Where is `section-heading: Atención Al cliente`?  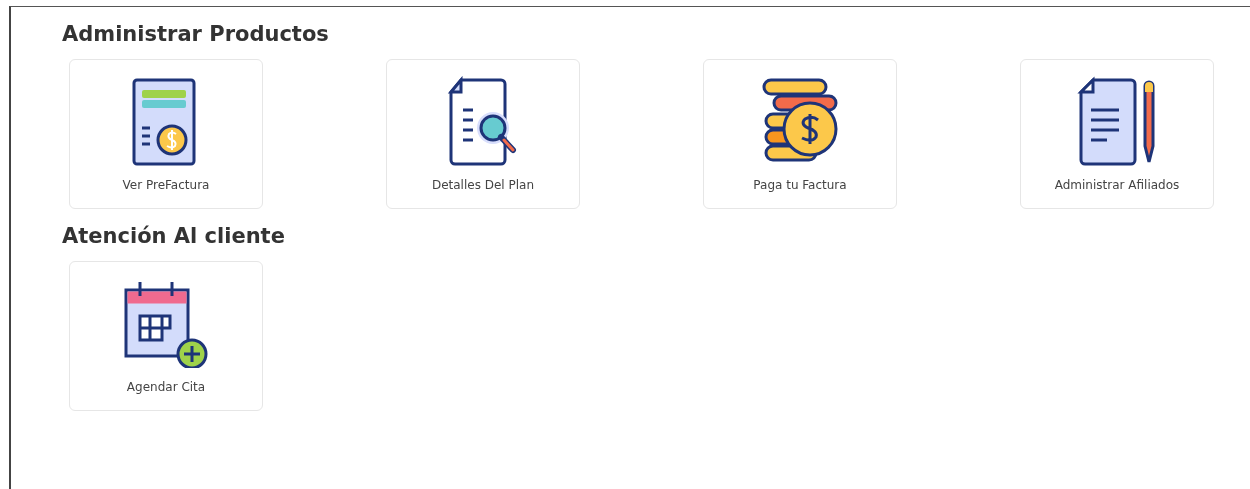 section-heading: Atención Al cliente is located at coordinates (174, 236).